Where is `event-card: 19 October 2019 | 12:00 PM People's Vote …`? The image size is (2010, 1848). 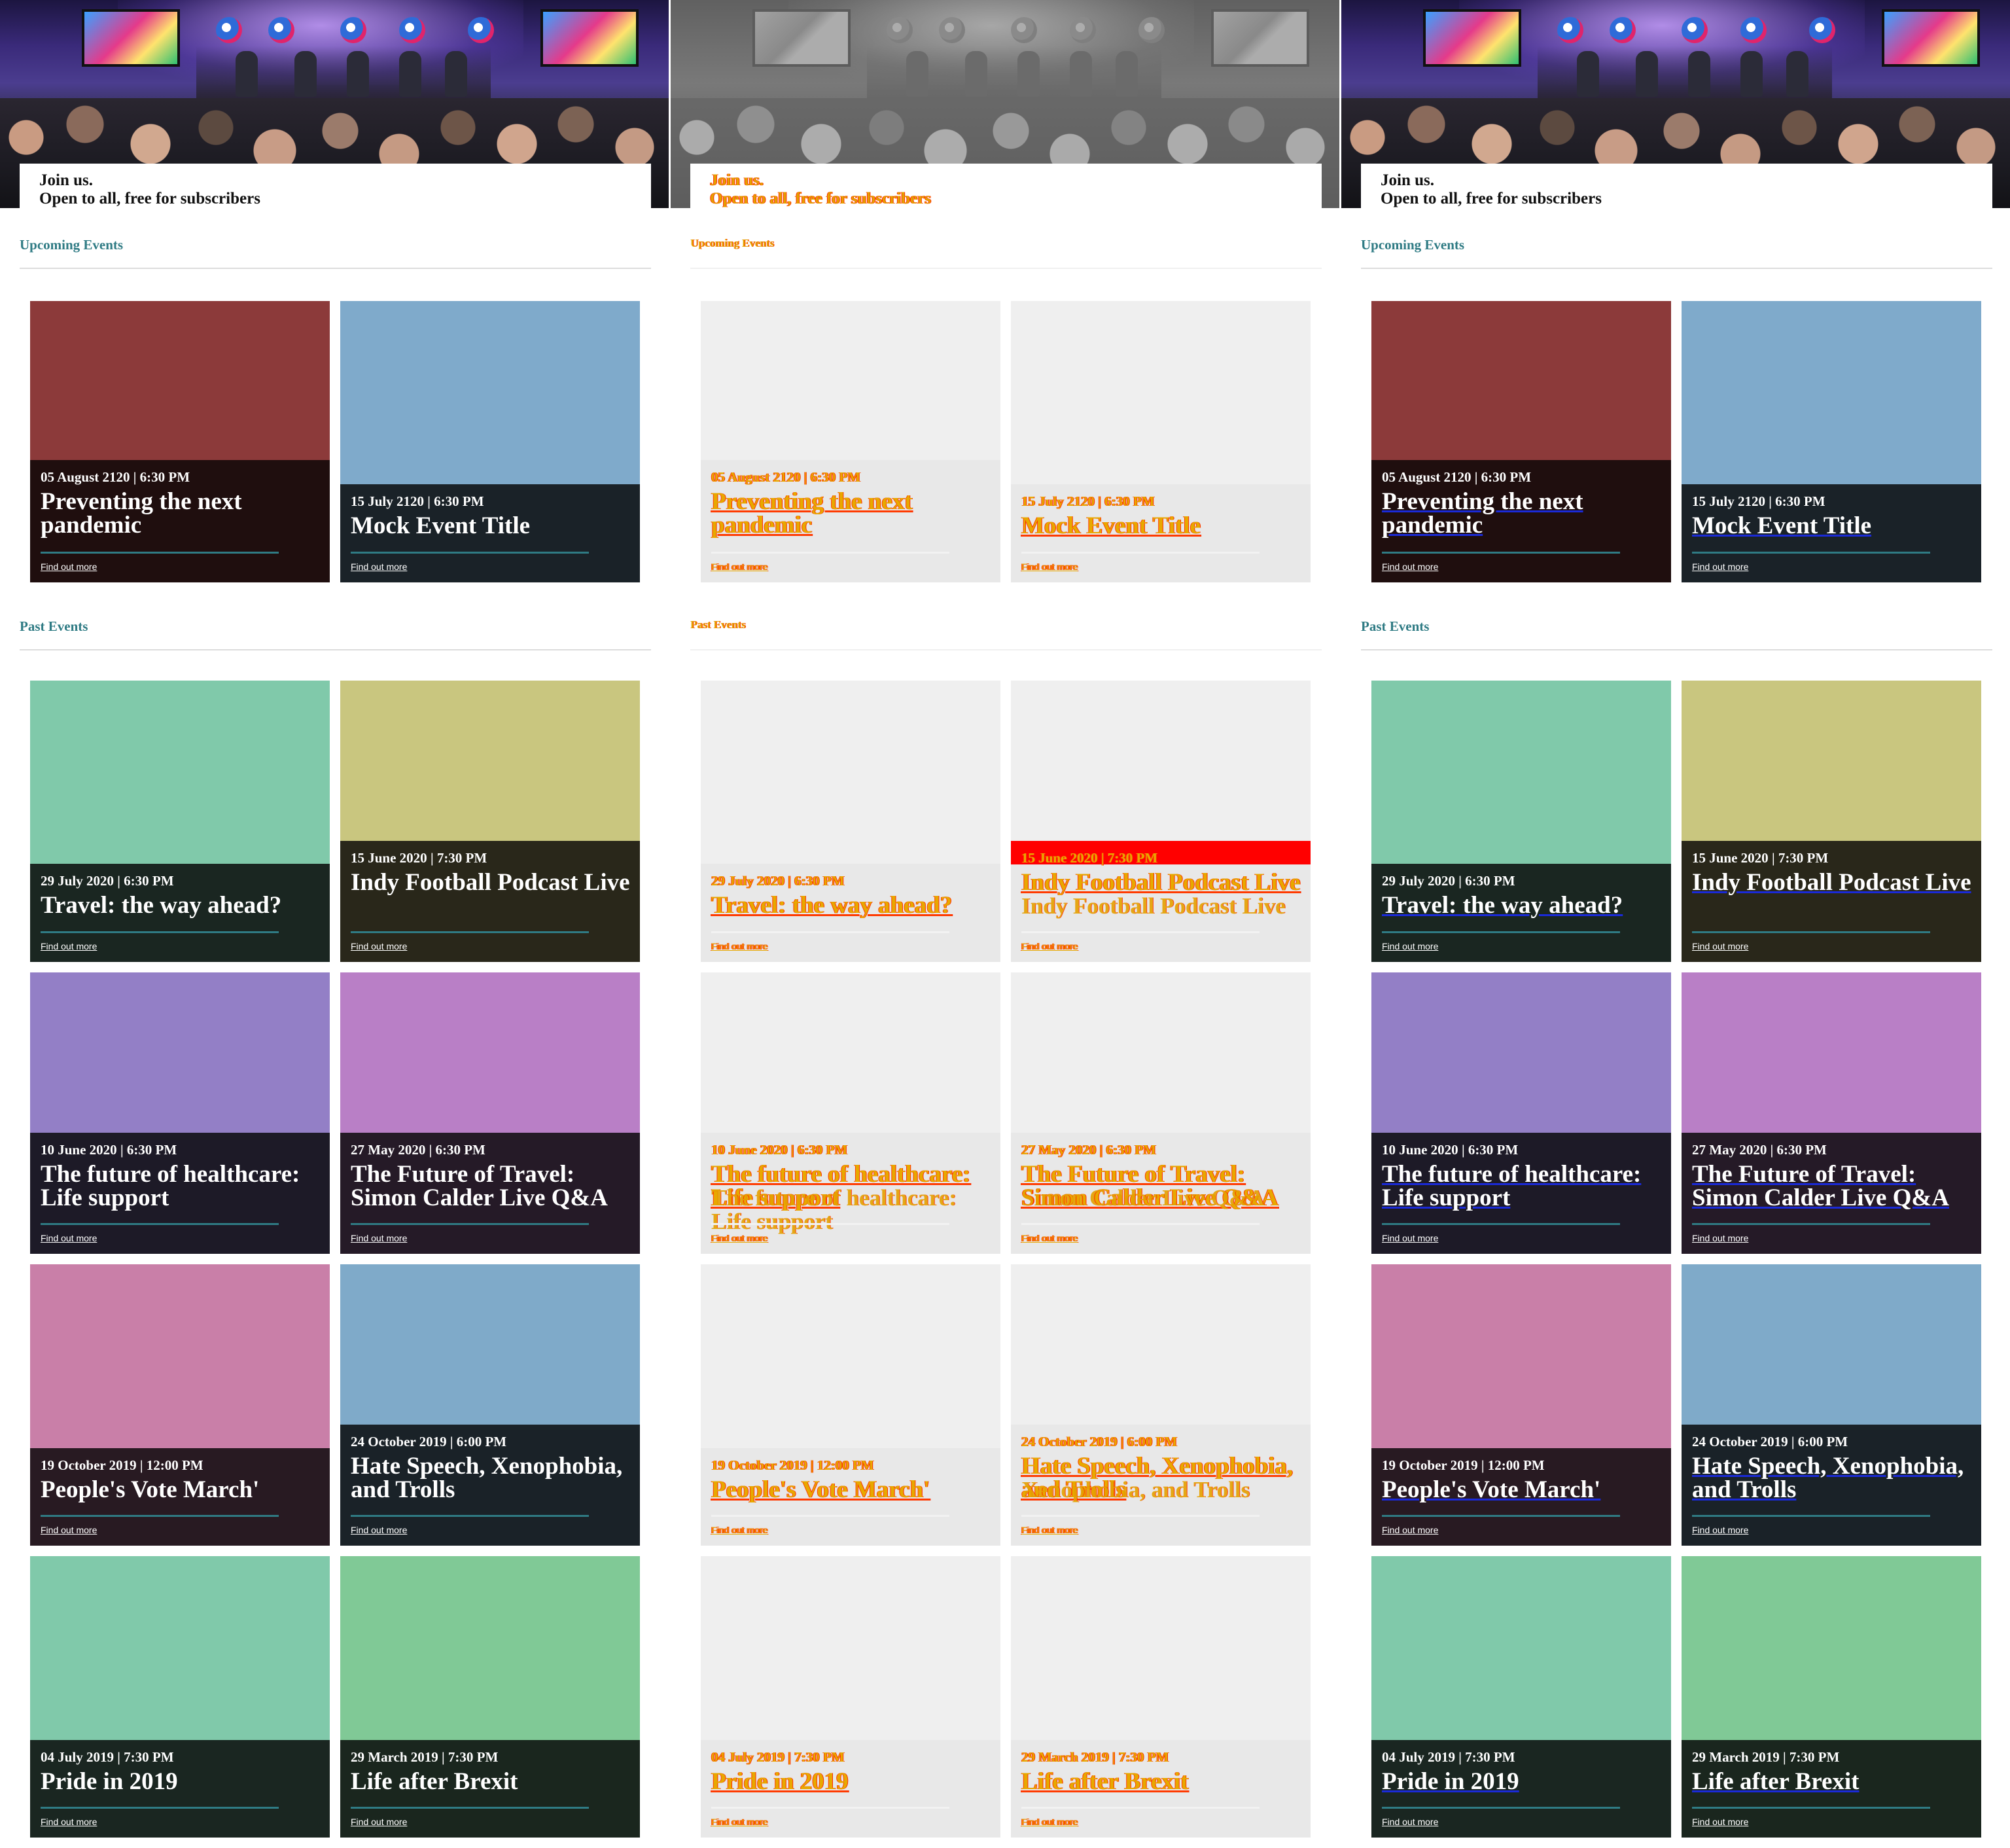
event-card: 19 October 2019 | 12:00 PM People's Vote … is located at coordinates (1521, 1405).